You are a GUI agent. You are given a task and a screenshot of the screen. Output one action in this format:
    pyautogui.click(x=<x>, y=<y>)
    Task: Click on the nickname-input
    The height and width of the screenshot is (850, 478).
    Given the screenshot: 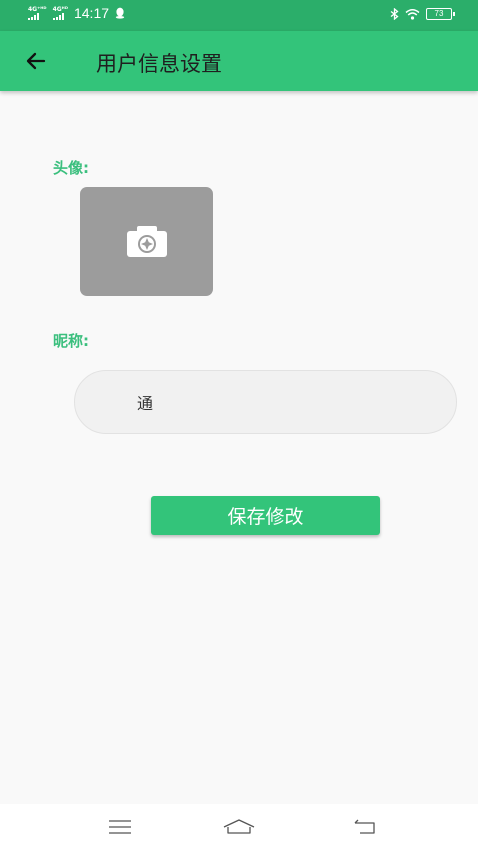 What is the action you would take?
    pyautogui.click(x=287, y=402)
    